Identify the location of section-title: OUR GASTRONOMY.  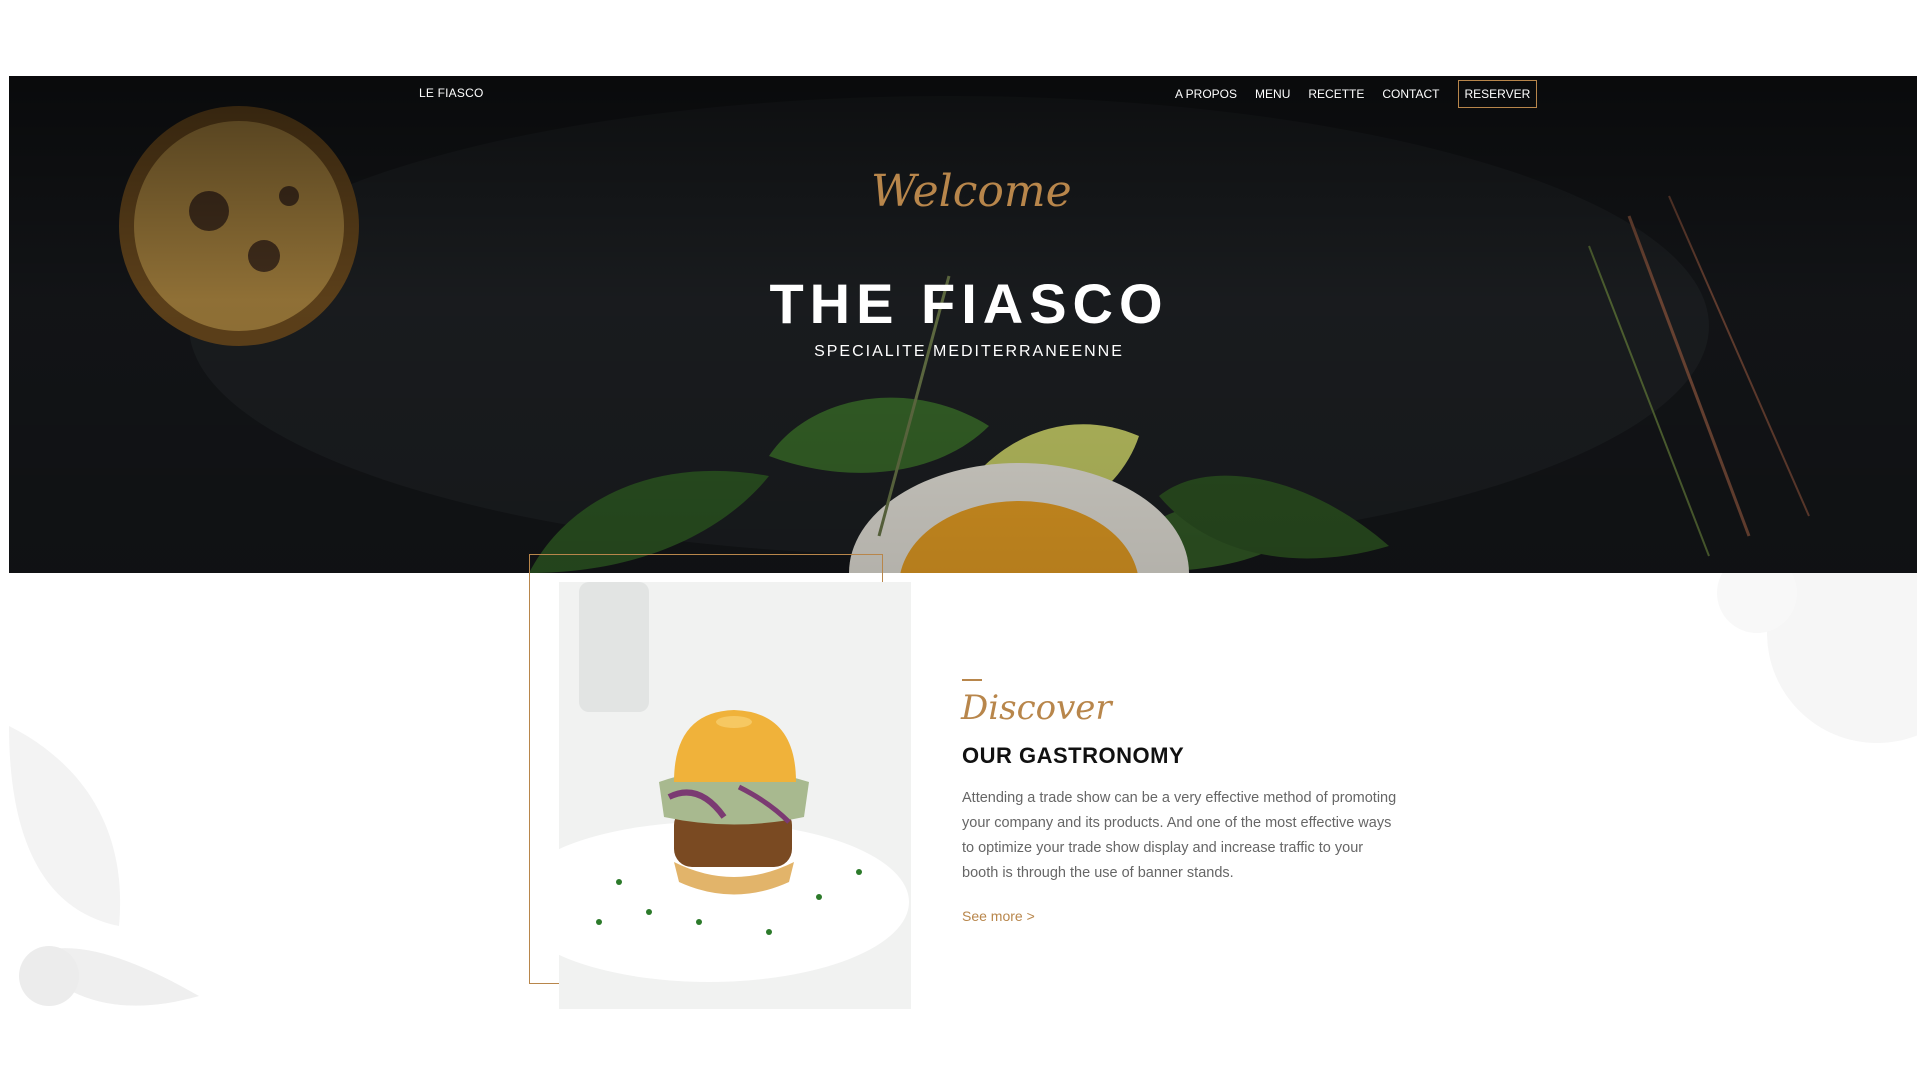
(1073, 755).